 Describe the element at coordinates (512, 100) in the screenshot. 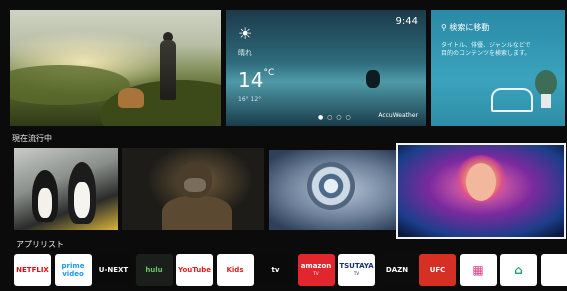

I see `chair-figure` at that location.